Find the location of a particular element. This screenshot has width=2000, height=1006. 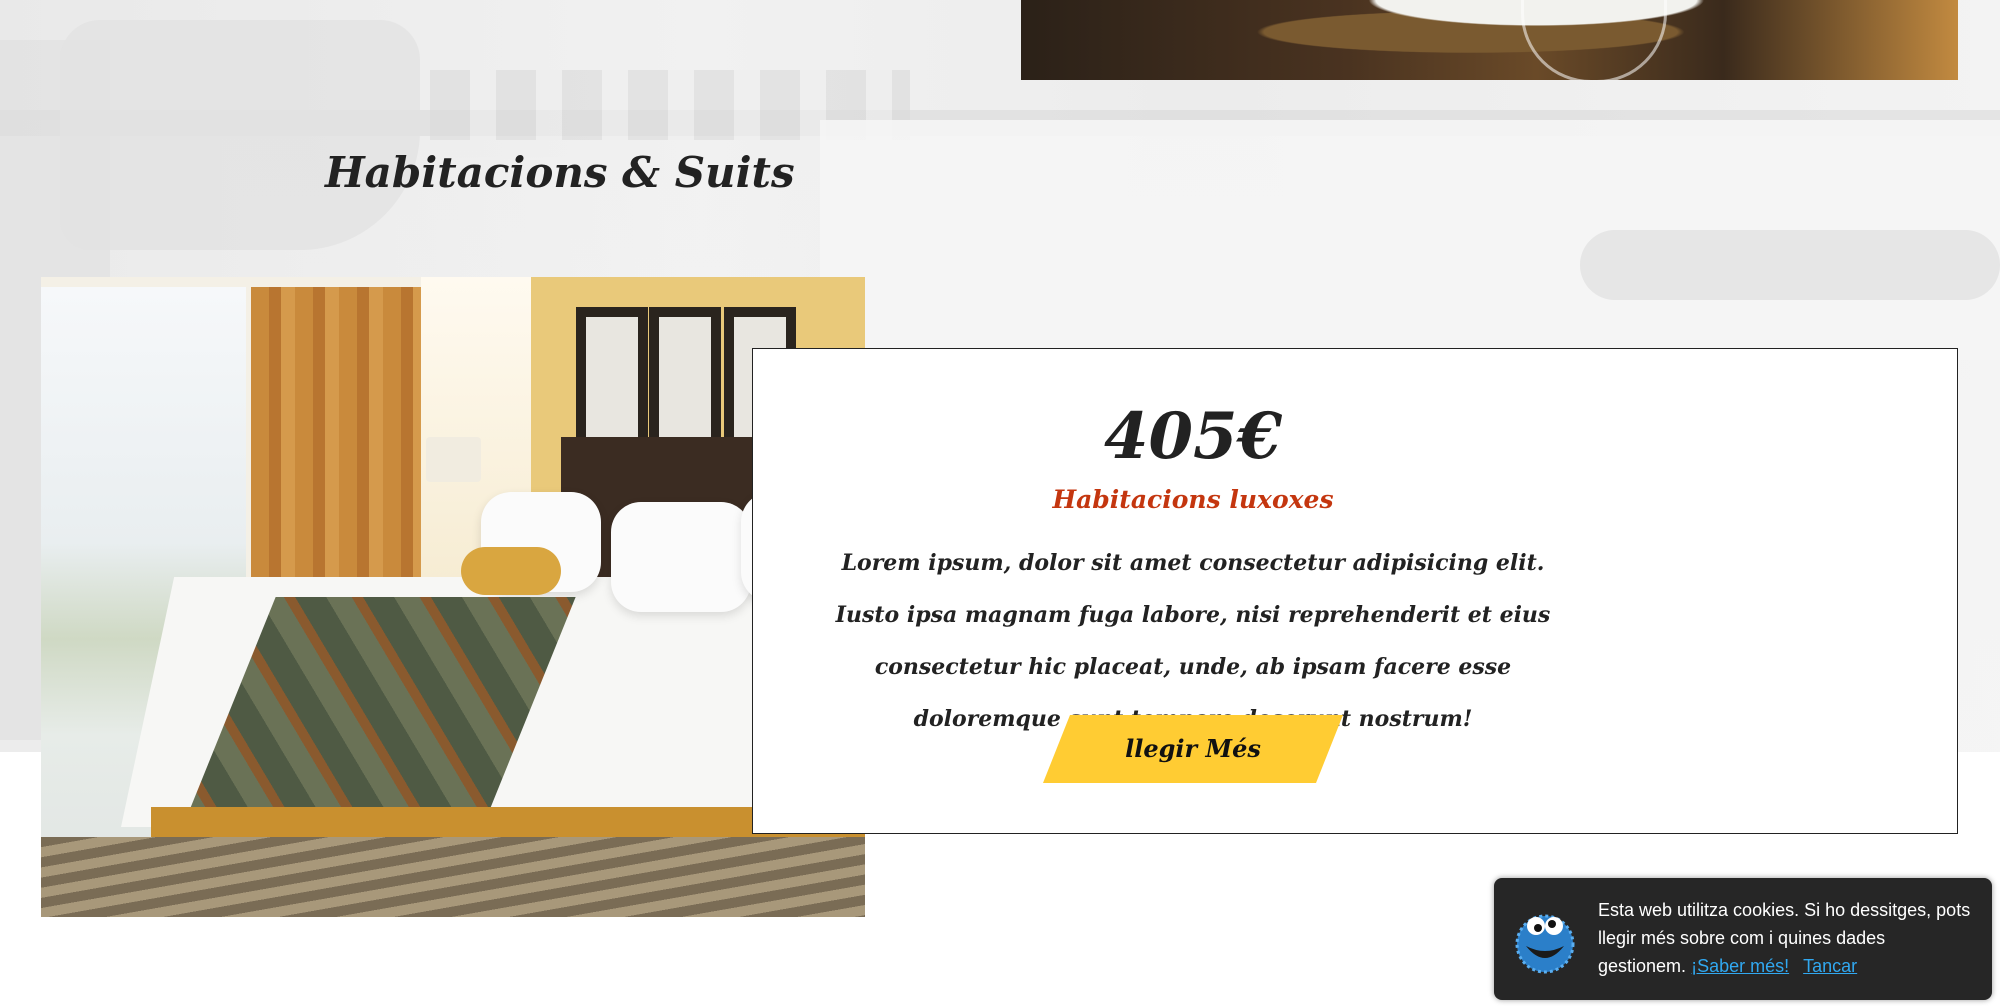

section-title: Habitacions & Suits is located at coordinates (560, 172).